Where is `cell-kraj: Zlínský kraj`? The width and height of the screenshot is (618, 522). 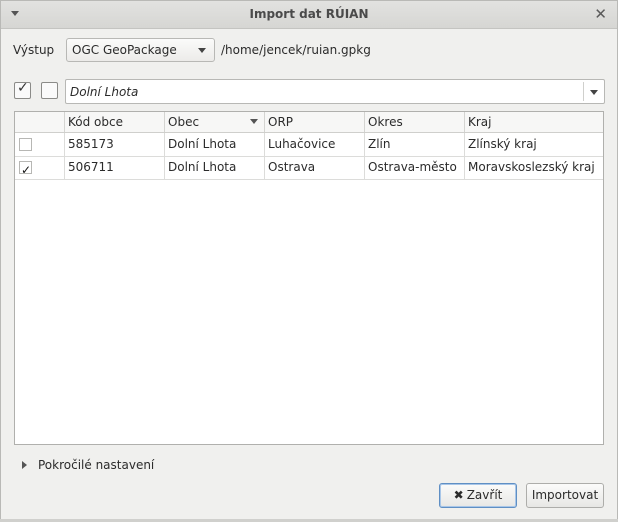
cell-kraj: Zlínský kraj is located at coordinates (502, 144).